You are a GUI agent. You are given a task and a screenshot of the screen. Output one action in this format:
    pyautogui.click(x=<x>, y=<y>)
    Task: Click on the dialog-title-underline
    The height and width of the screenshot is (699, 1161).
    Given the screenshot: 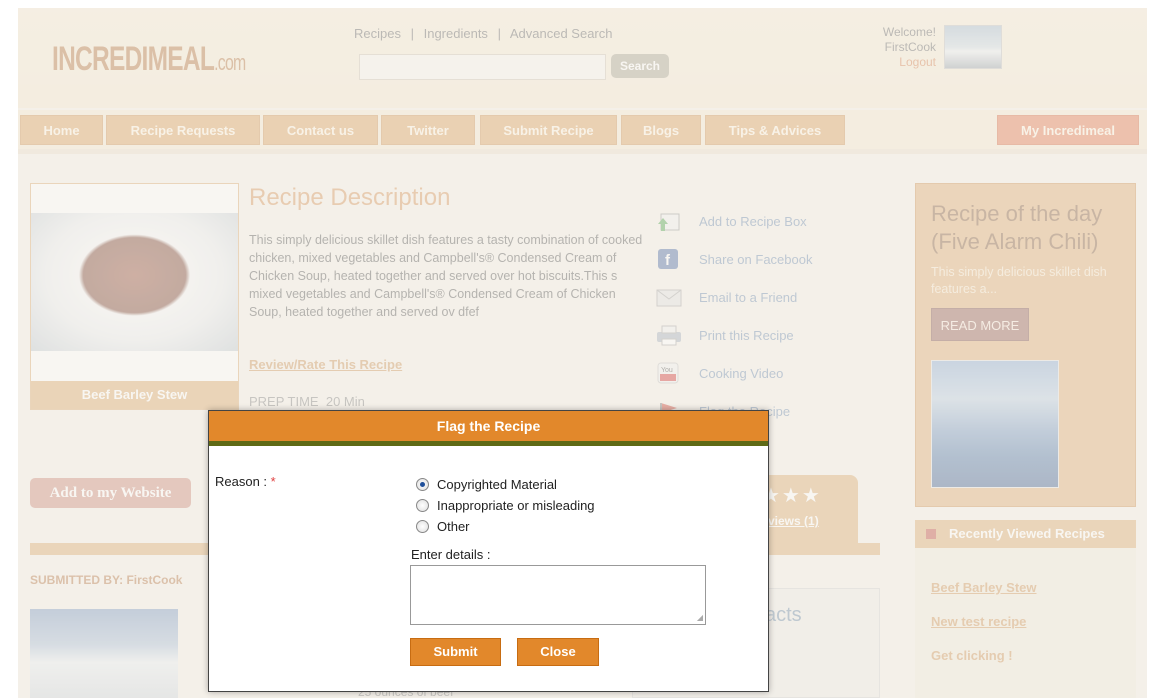 What is the action you would take?
    pyautogui.click(x=488, y=443)
    